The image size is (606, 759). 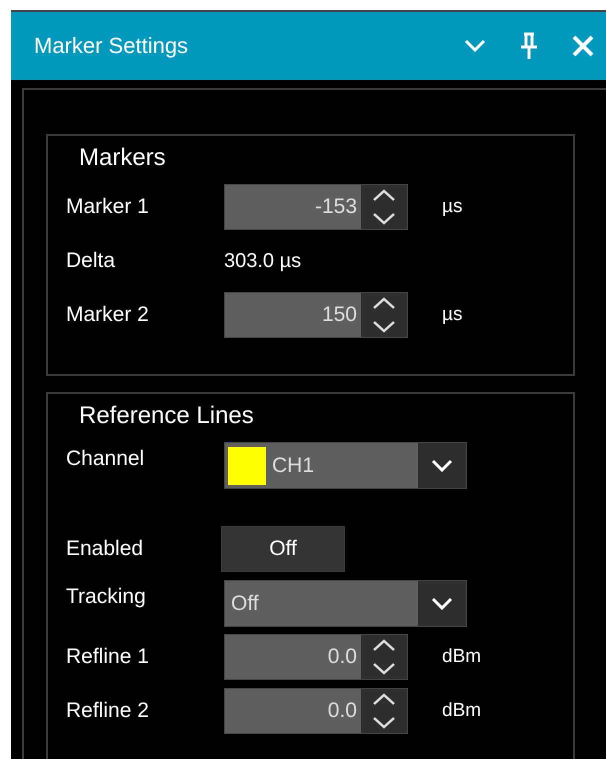 I want to click on group-title: Markers, so click(x=122, y=158).